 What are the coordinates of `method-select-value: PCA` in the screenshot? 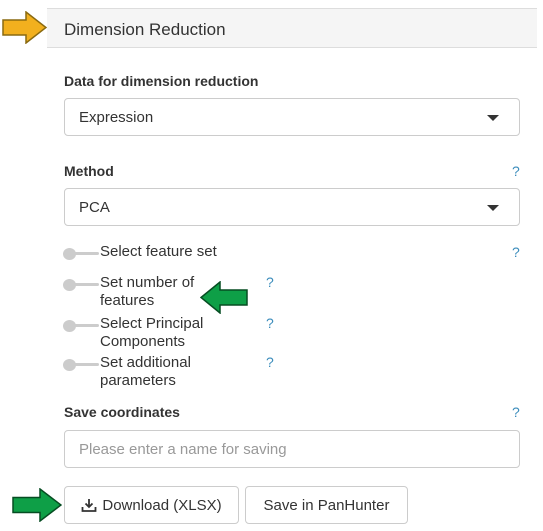 It's located at (94, 207).